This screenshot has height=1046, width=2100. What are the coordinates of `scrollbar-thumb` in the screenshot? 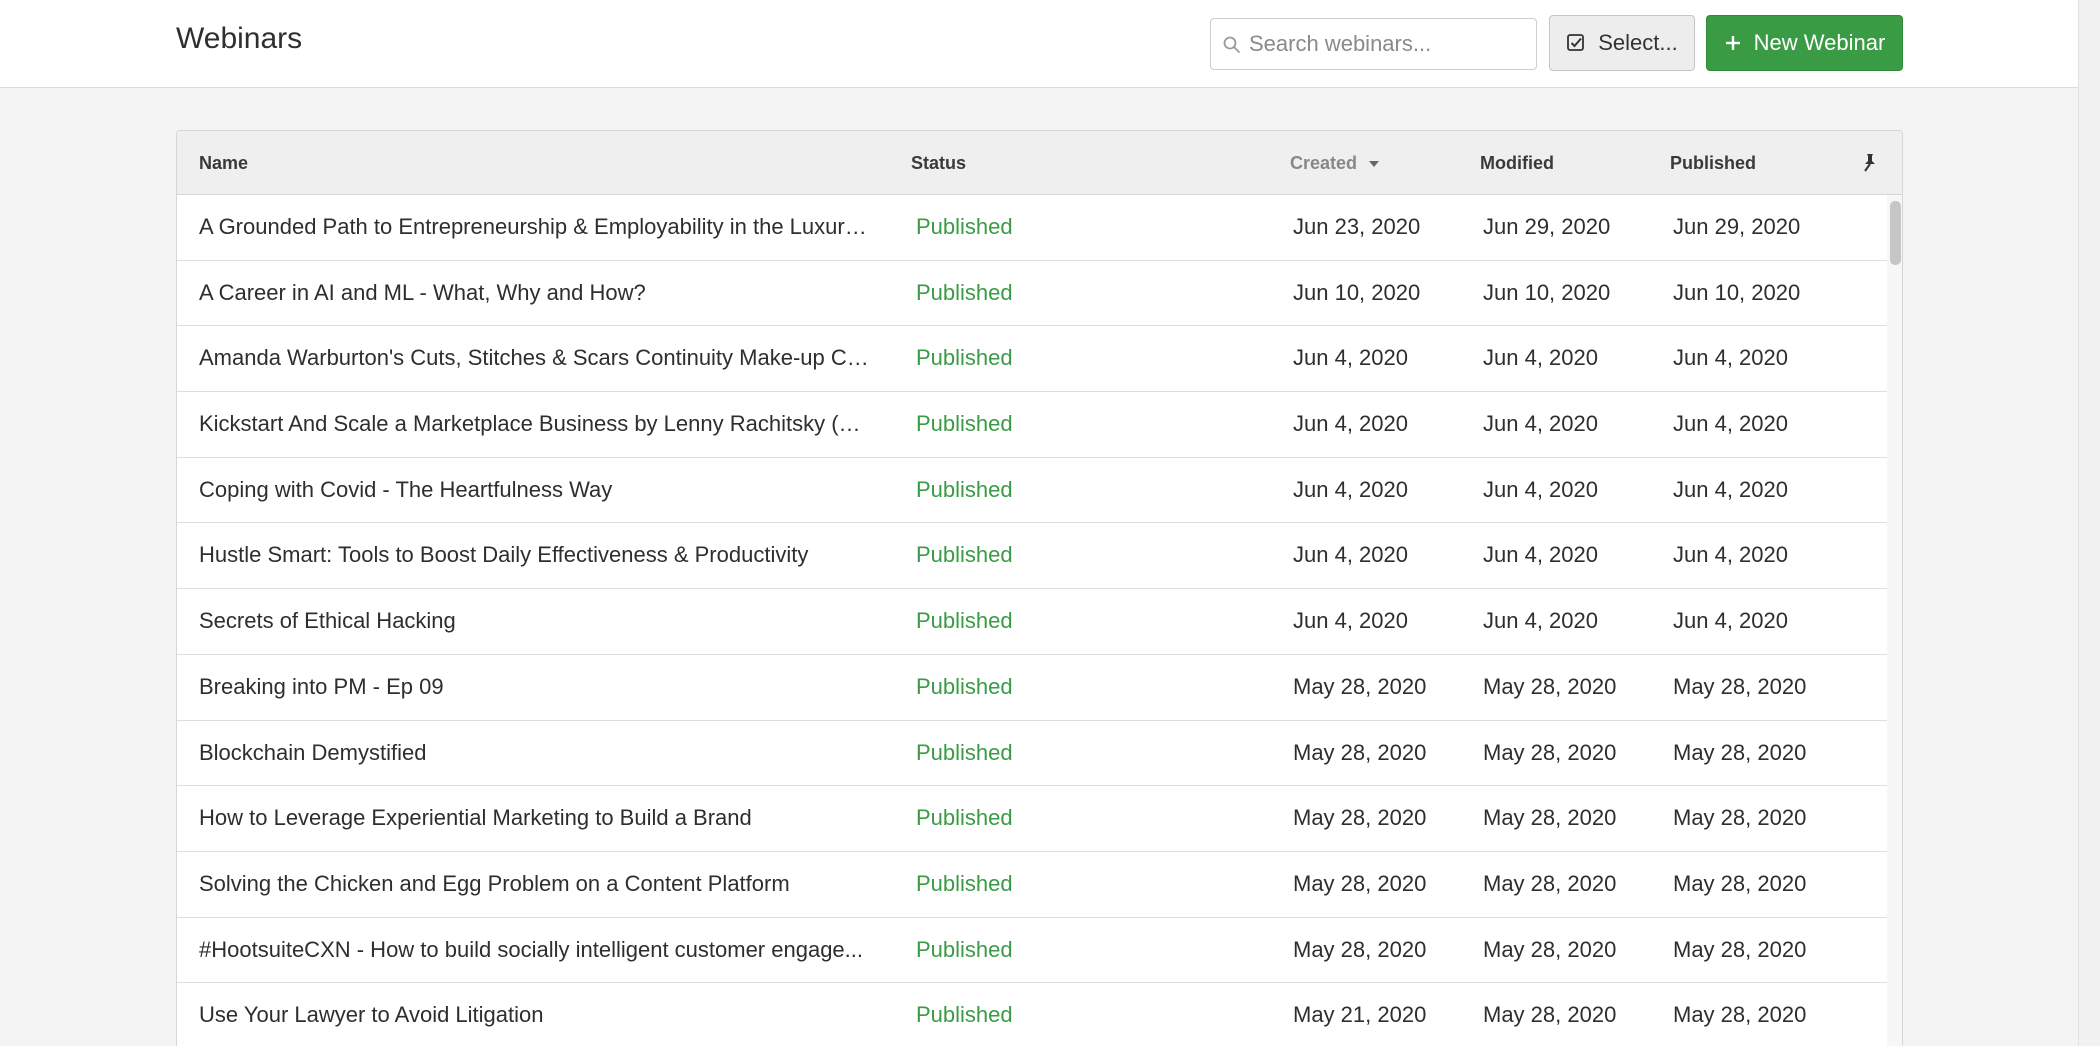 It's located at (1895, 233).